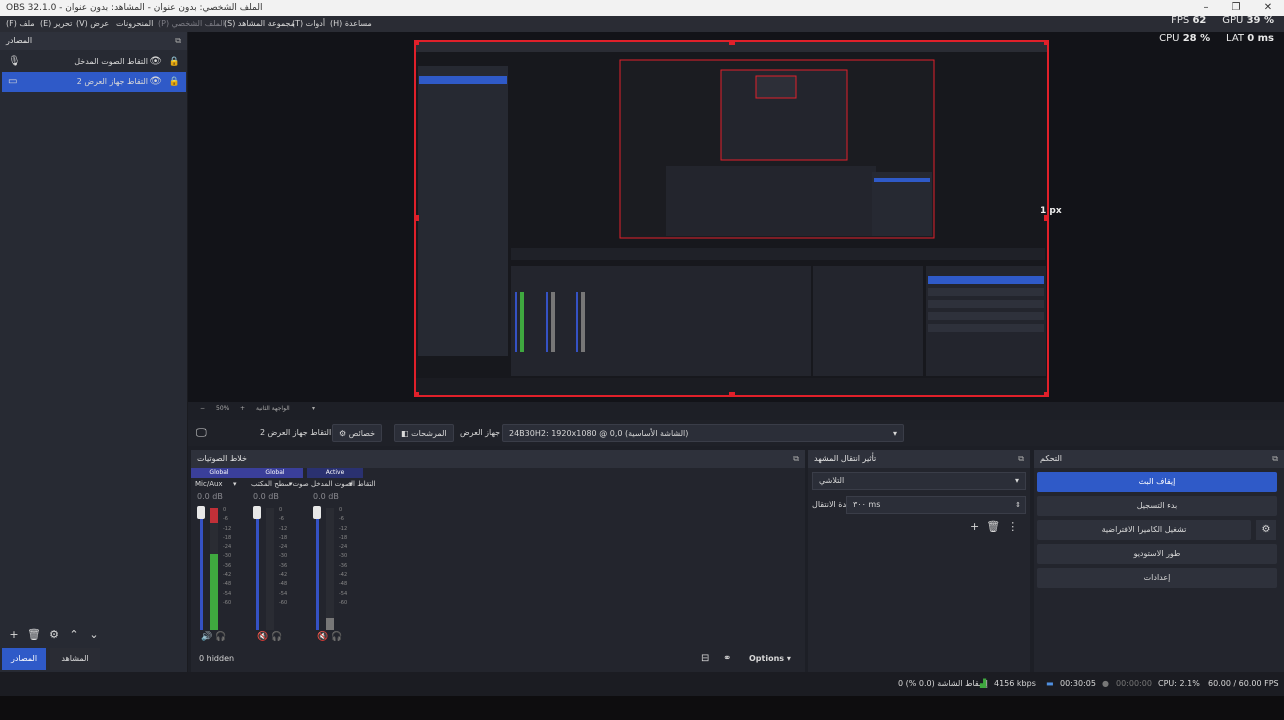 The image size is (1284, 720). What do you see at coordinates (357, 433) in the screenshot?
I see `properties-button: ⚙ خصائص` at bounding box center [357, 433].